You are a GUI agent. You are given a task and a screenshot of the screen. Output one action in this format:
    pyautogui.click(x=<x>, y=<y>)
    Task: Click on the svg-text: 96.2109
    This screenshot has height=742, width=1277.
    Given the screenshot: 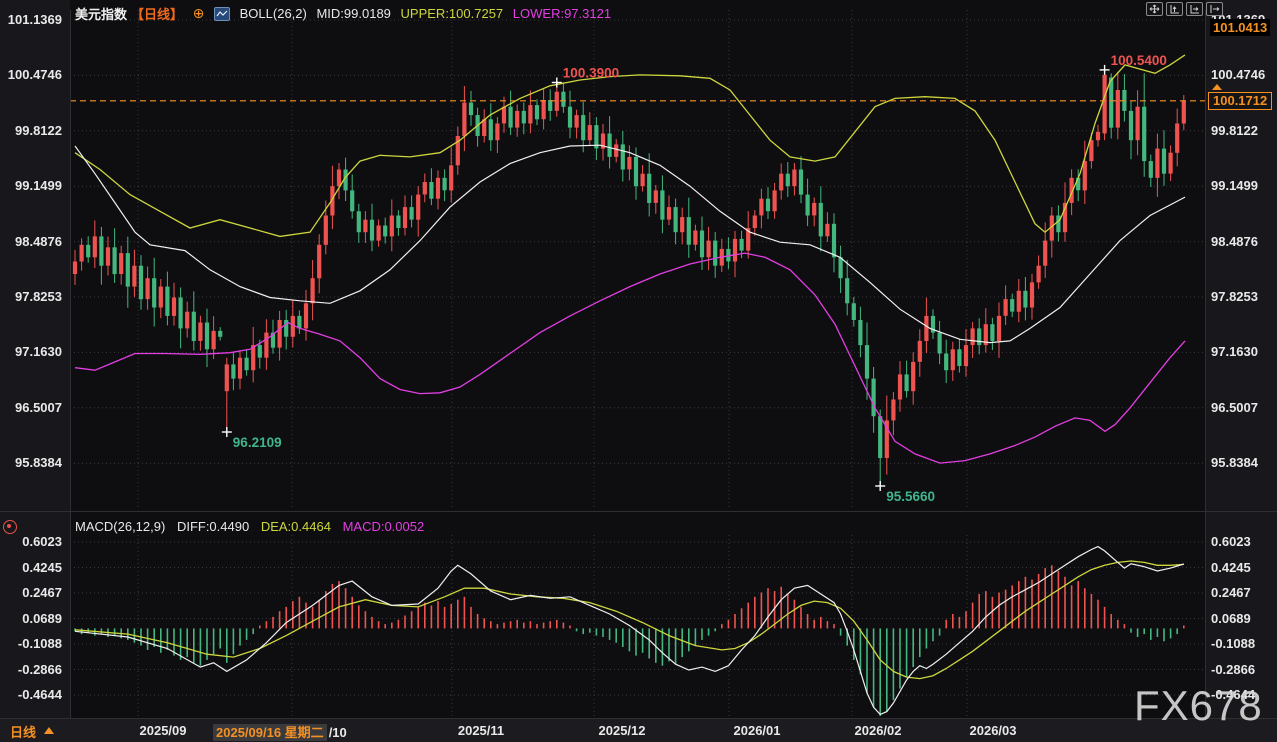 What is the action you would take?
    pyautogui.click(x=257, y=442)
    